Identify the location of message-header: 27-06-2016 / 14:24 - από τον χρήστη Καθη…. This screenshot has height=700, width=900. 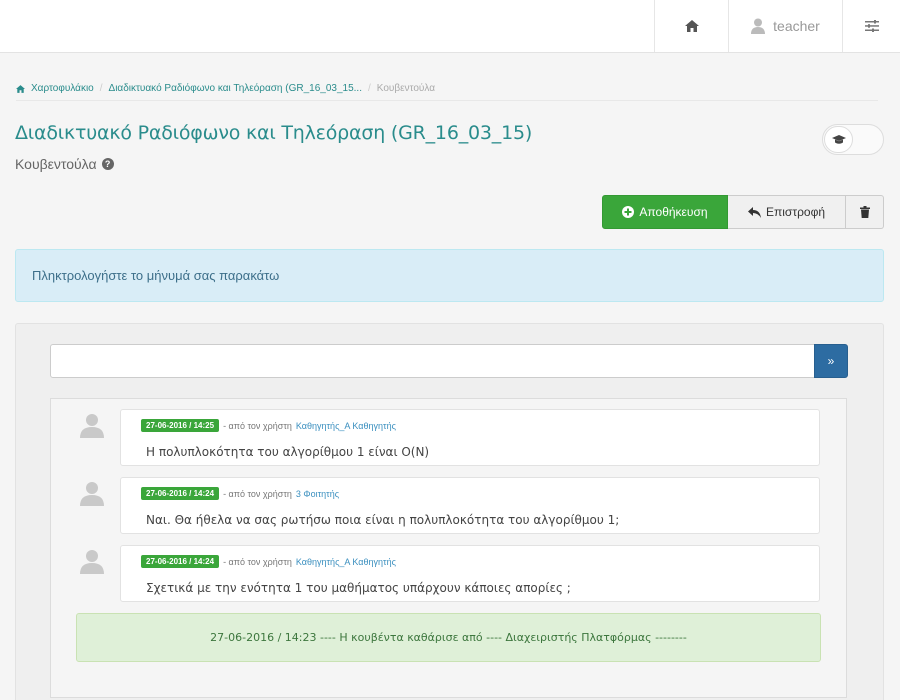
(268, 561).